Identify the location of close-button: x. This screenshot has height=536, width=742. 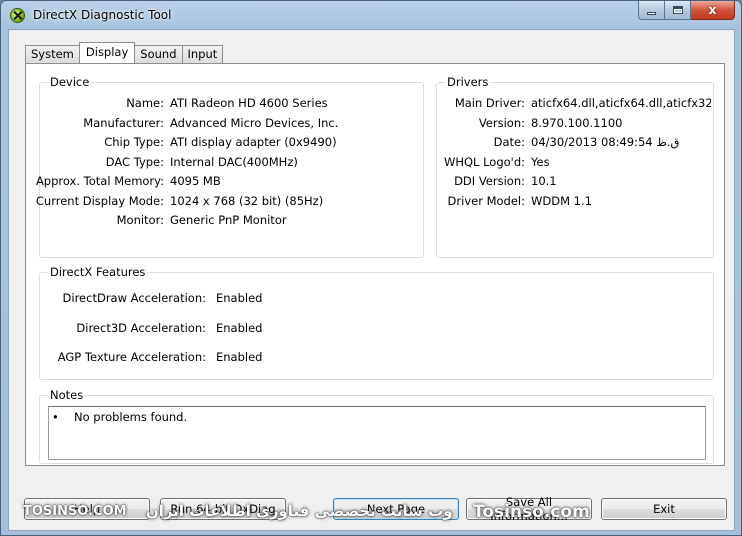
(713, 10).